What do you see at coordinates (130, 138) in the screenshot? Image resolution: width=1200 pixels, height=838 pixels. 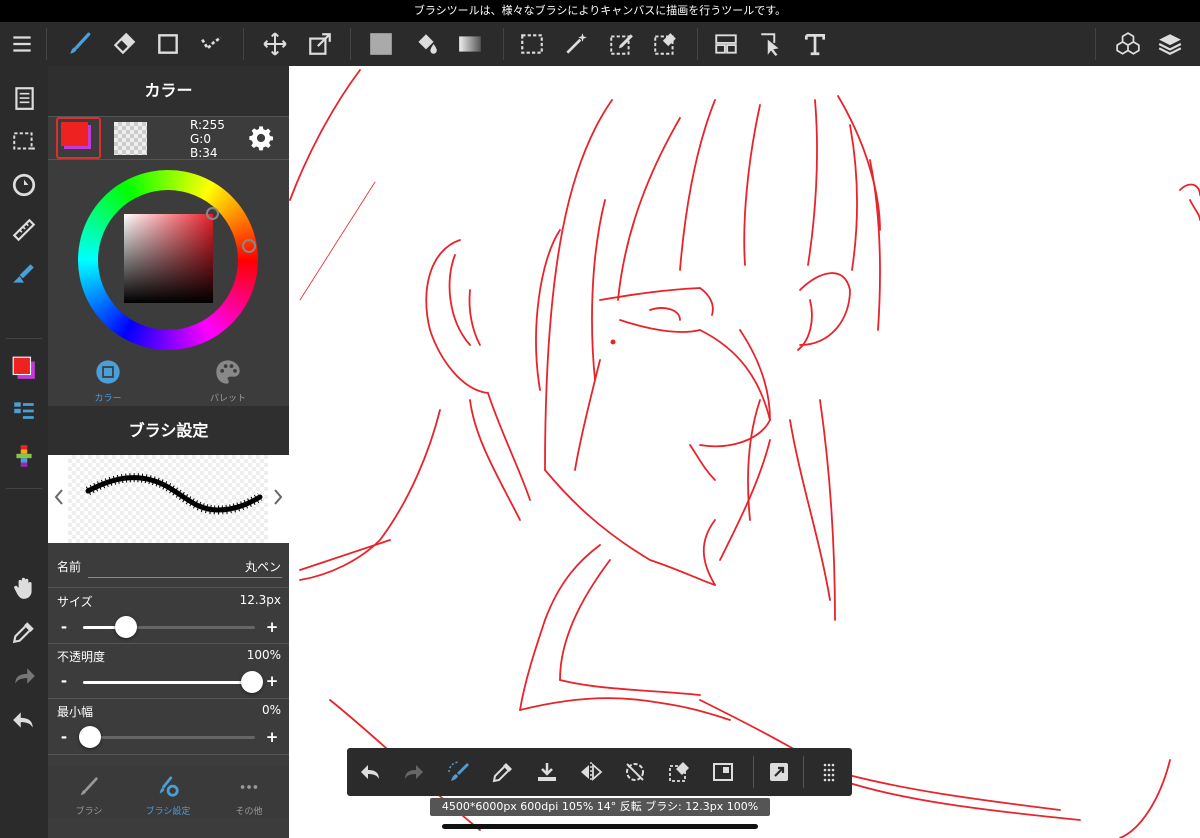 I see `background-swatch` at bounding box center [130, 138].